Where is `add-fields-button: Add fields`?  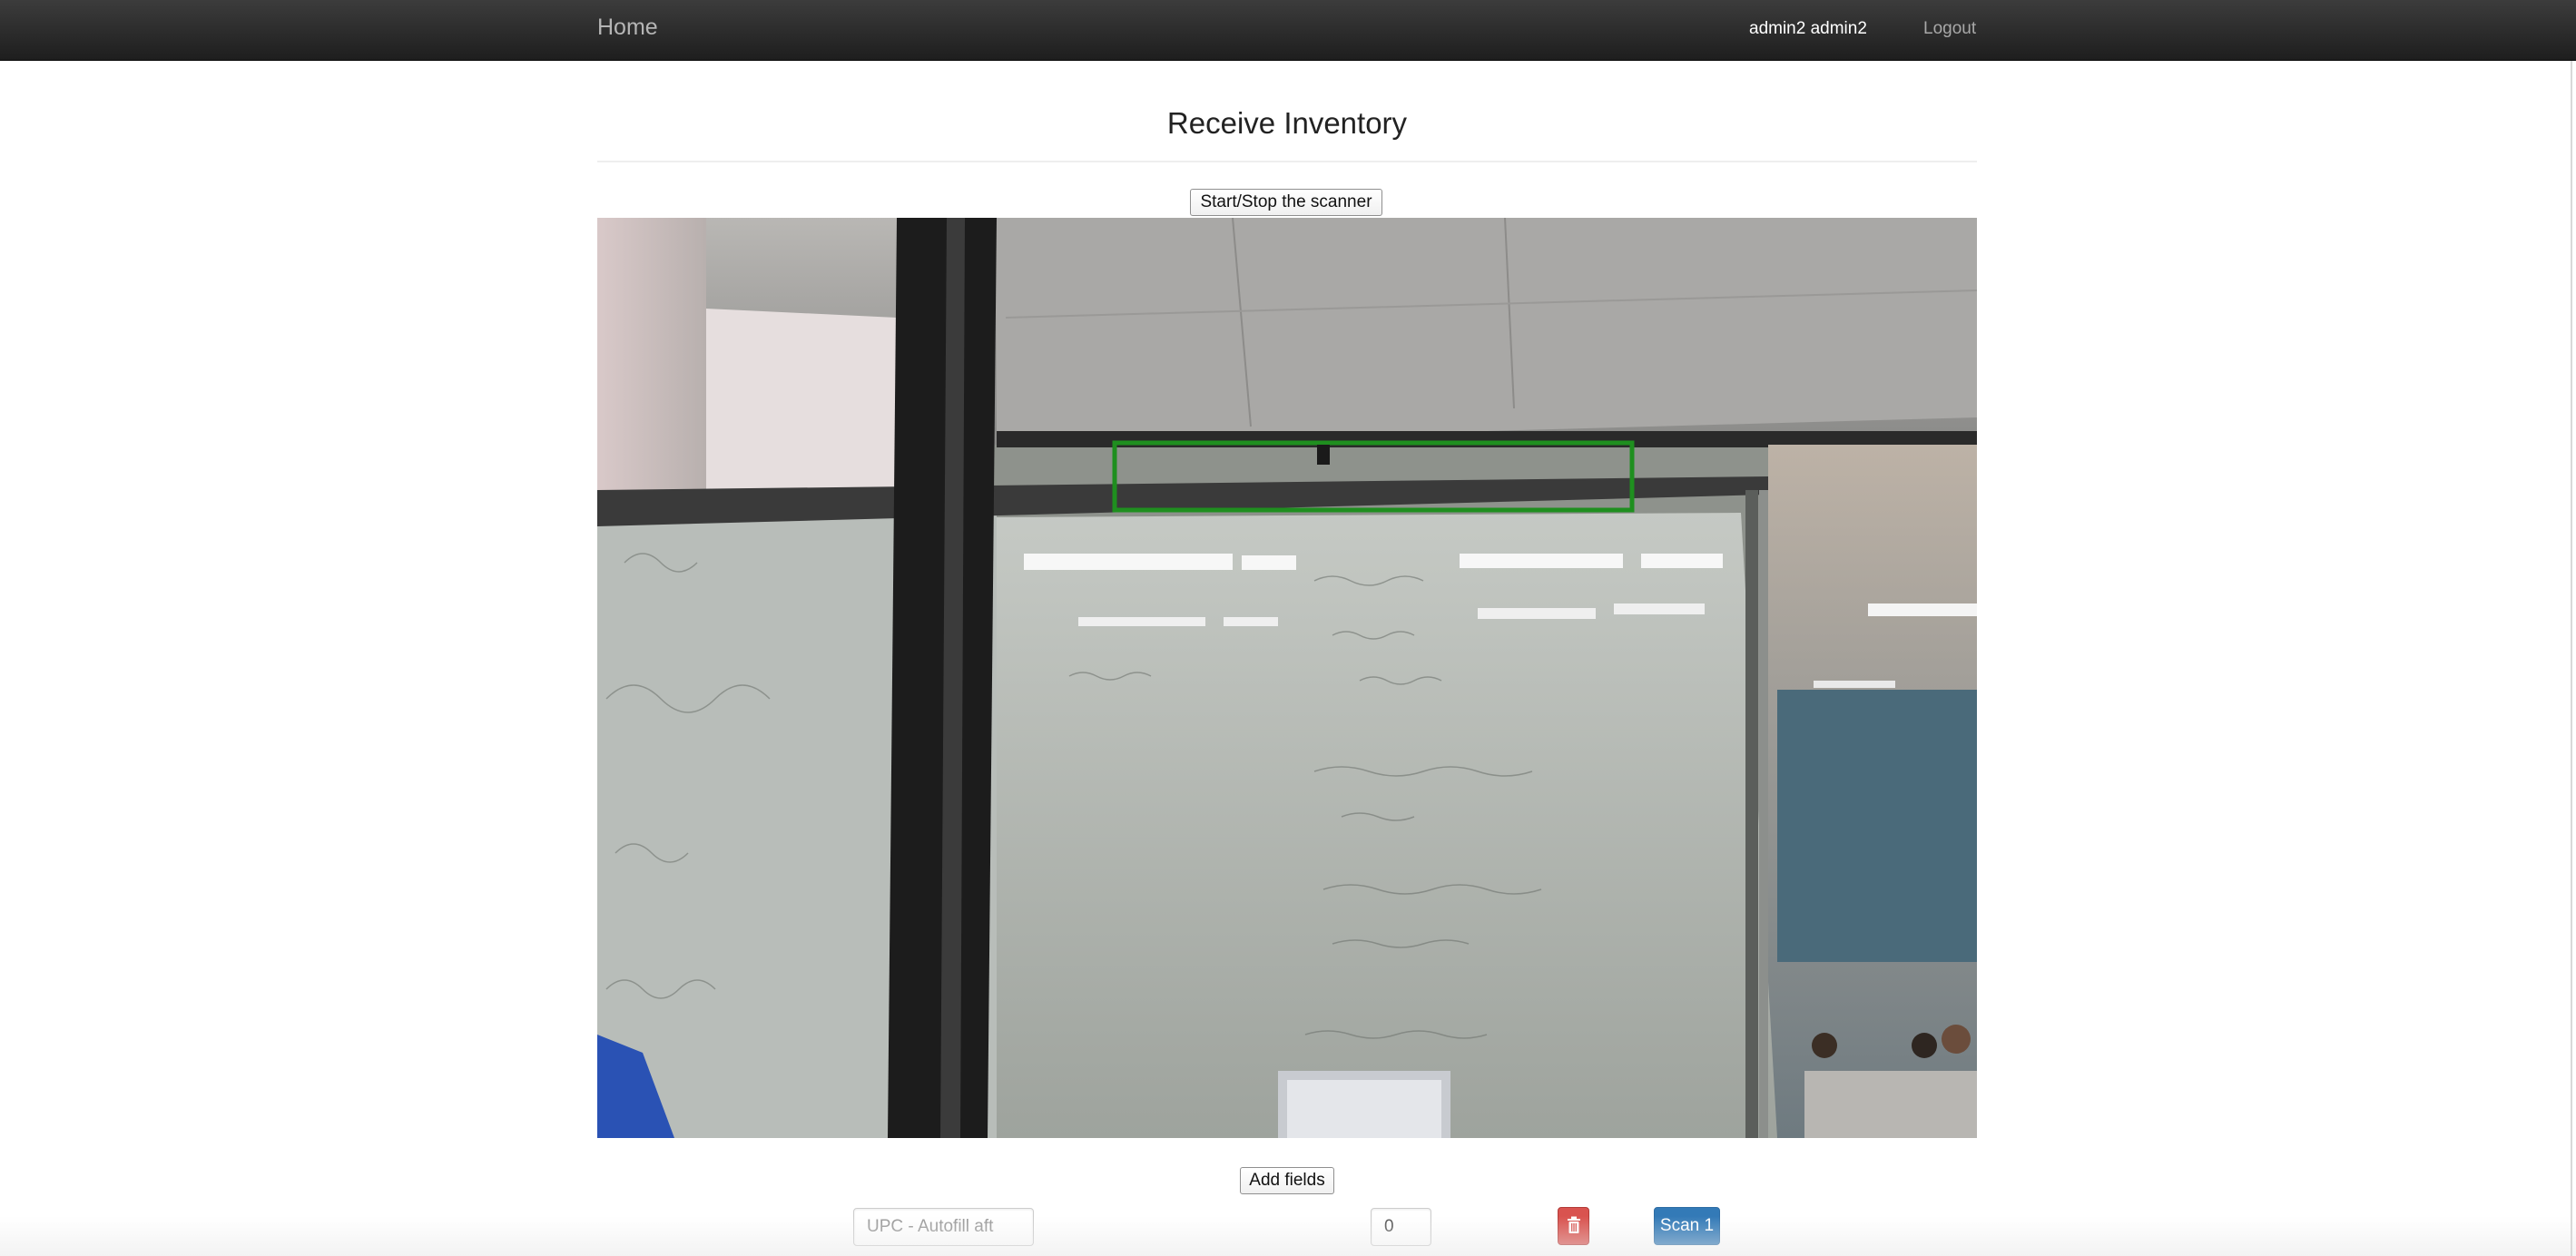 add-fields-button: Add fields is located at coordinates (1287, 1180).